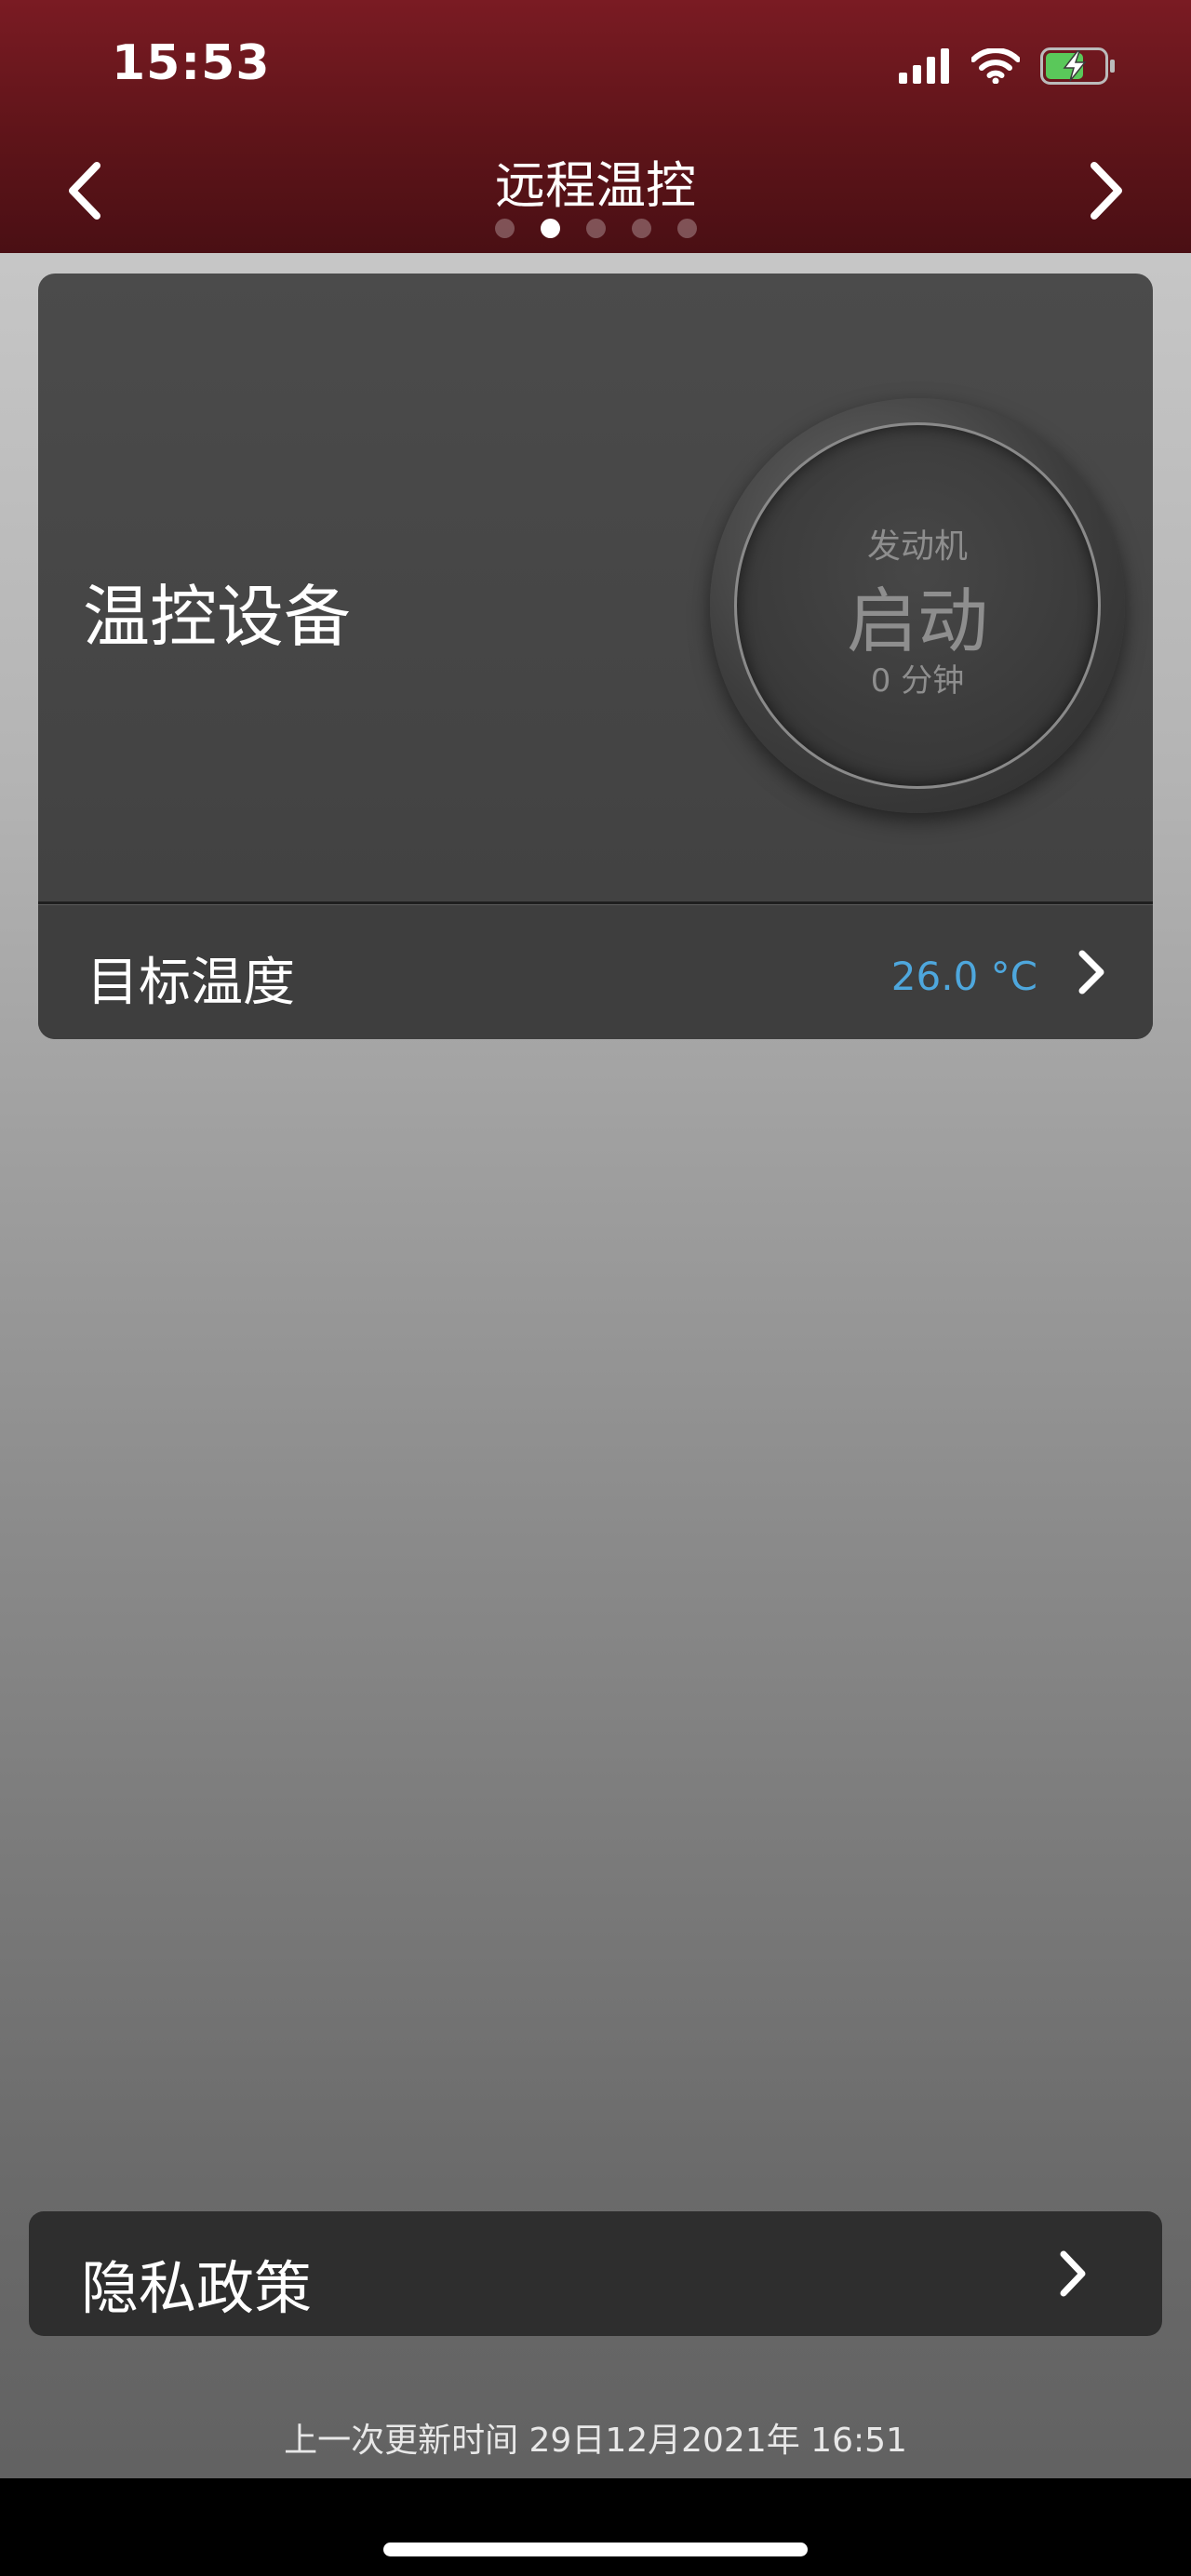  I want to click on page-indicator, so click(595, 228).